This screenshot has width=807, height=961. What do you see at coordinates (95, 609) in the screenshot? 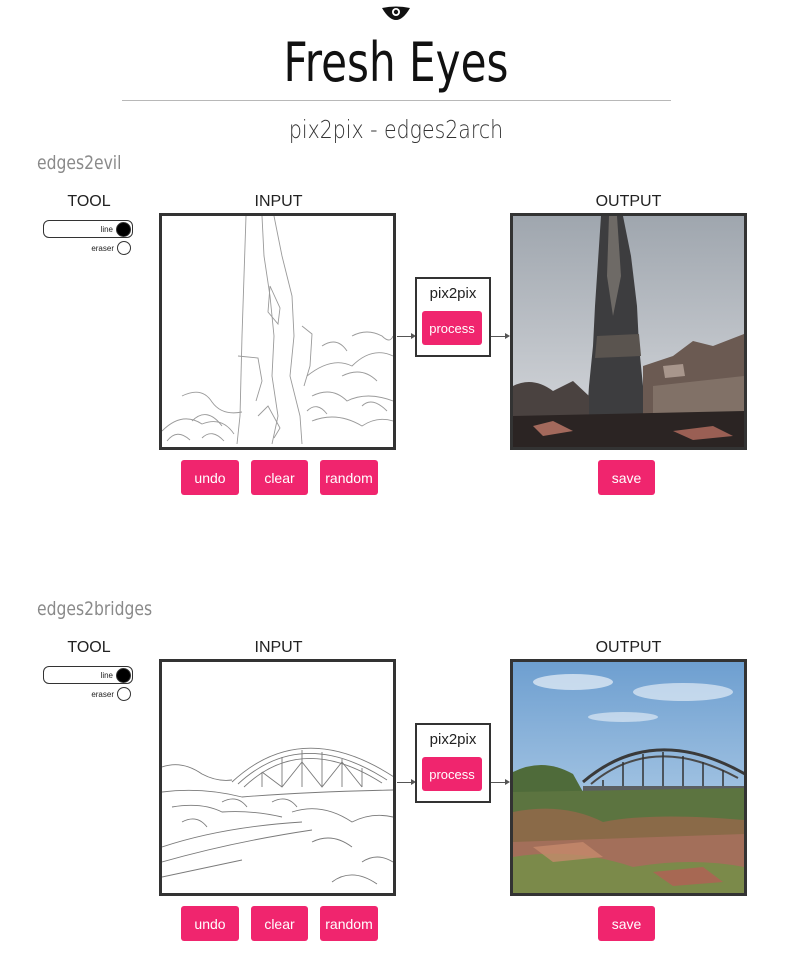
I see `section-title: edges2bridges` at bounding box center [95, 609].